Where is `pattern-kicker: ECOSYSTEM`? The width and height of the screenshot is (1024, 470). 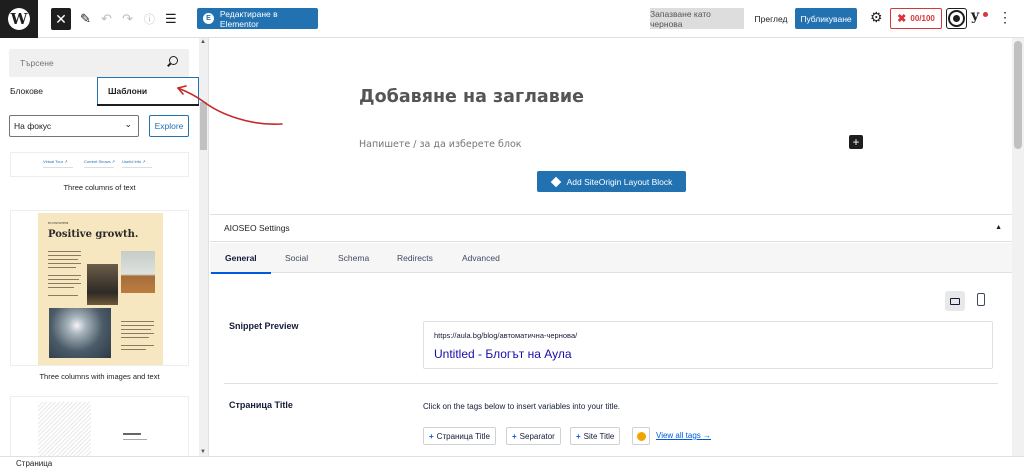 pattern-kicker: ECOSYSTEM is located at coordinates (58, 223).